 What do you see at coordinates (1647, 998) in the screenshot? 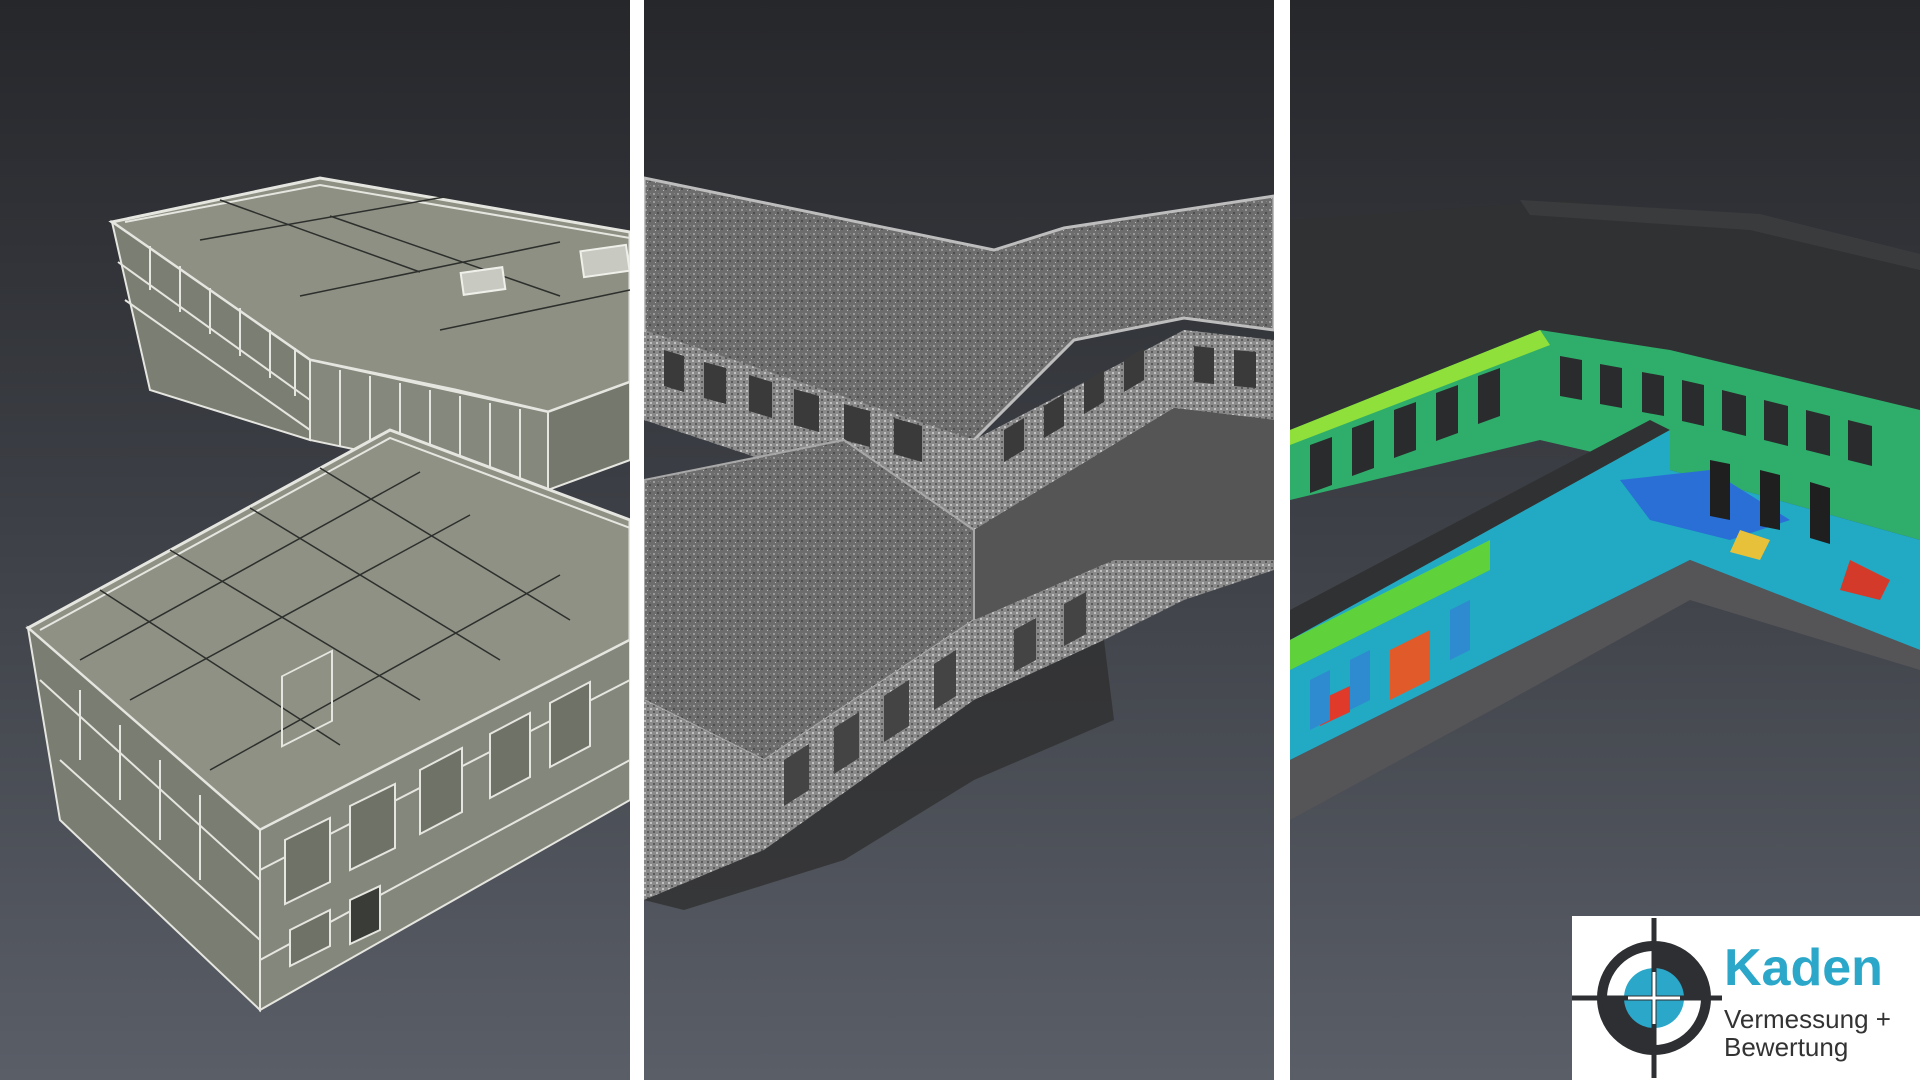
I see `crosshair-target-icon` at bounding box center [1647, 998].